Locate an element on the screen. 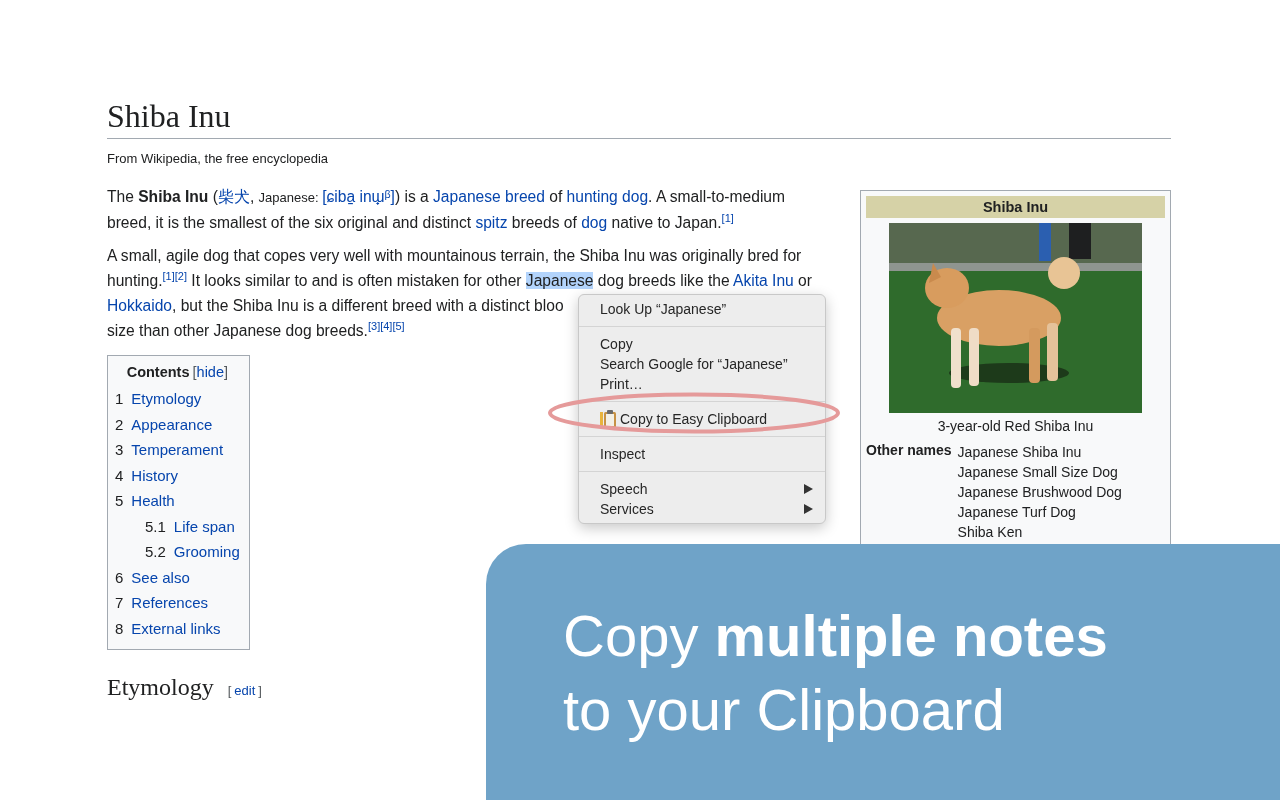 Image resolution: width=1280 pixels, height=800 pixels. toc-link: See also is located at coordinates (160, 577).